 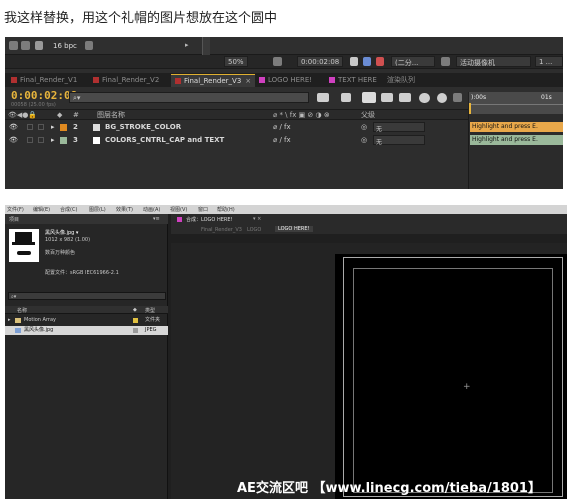 I want to click on menu-composition: 合成(C), so click(x=68, y=209).